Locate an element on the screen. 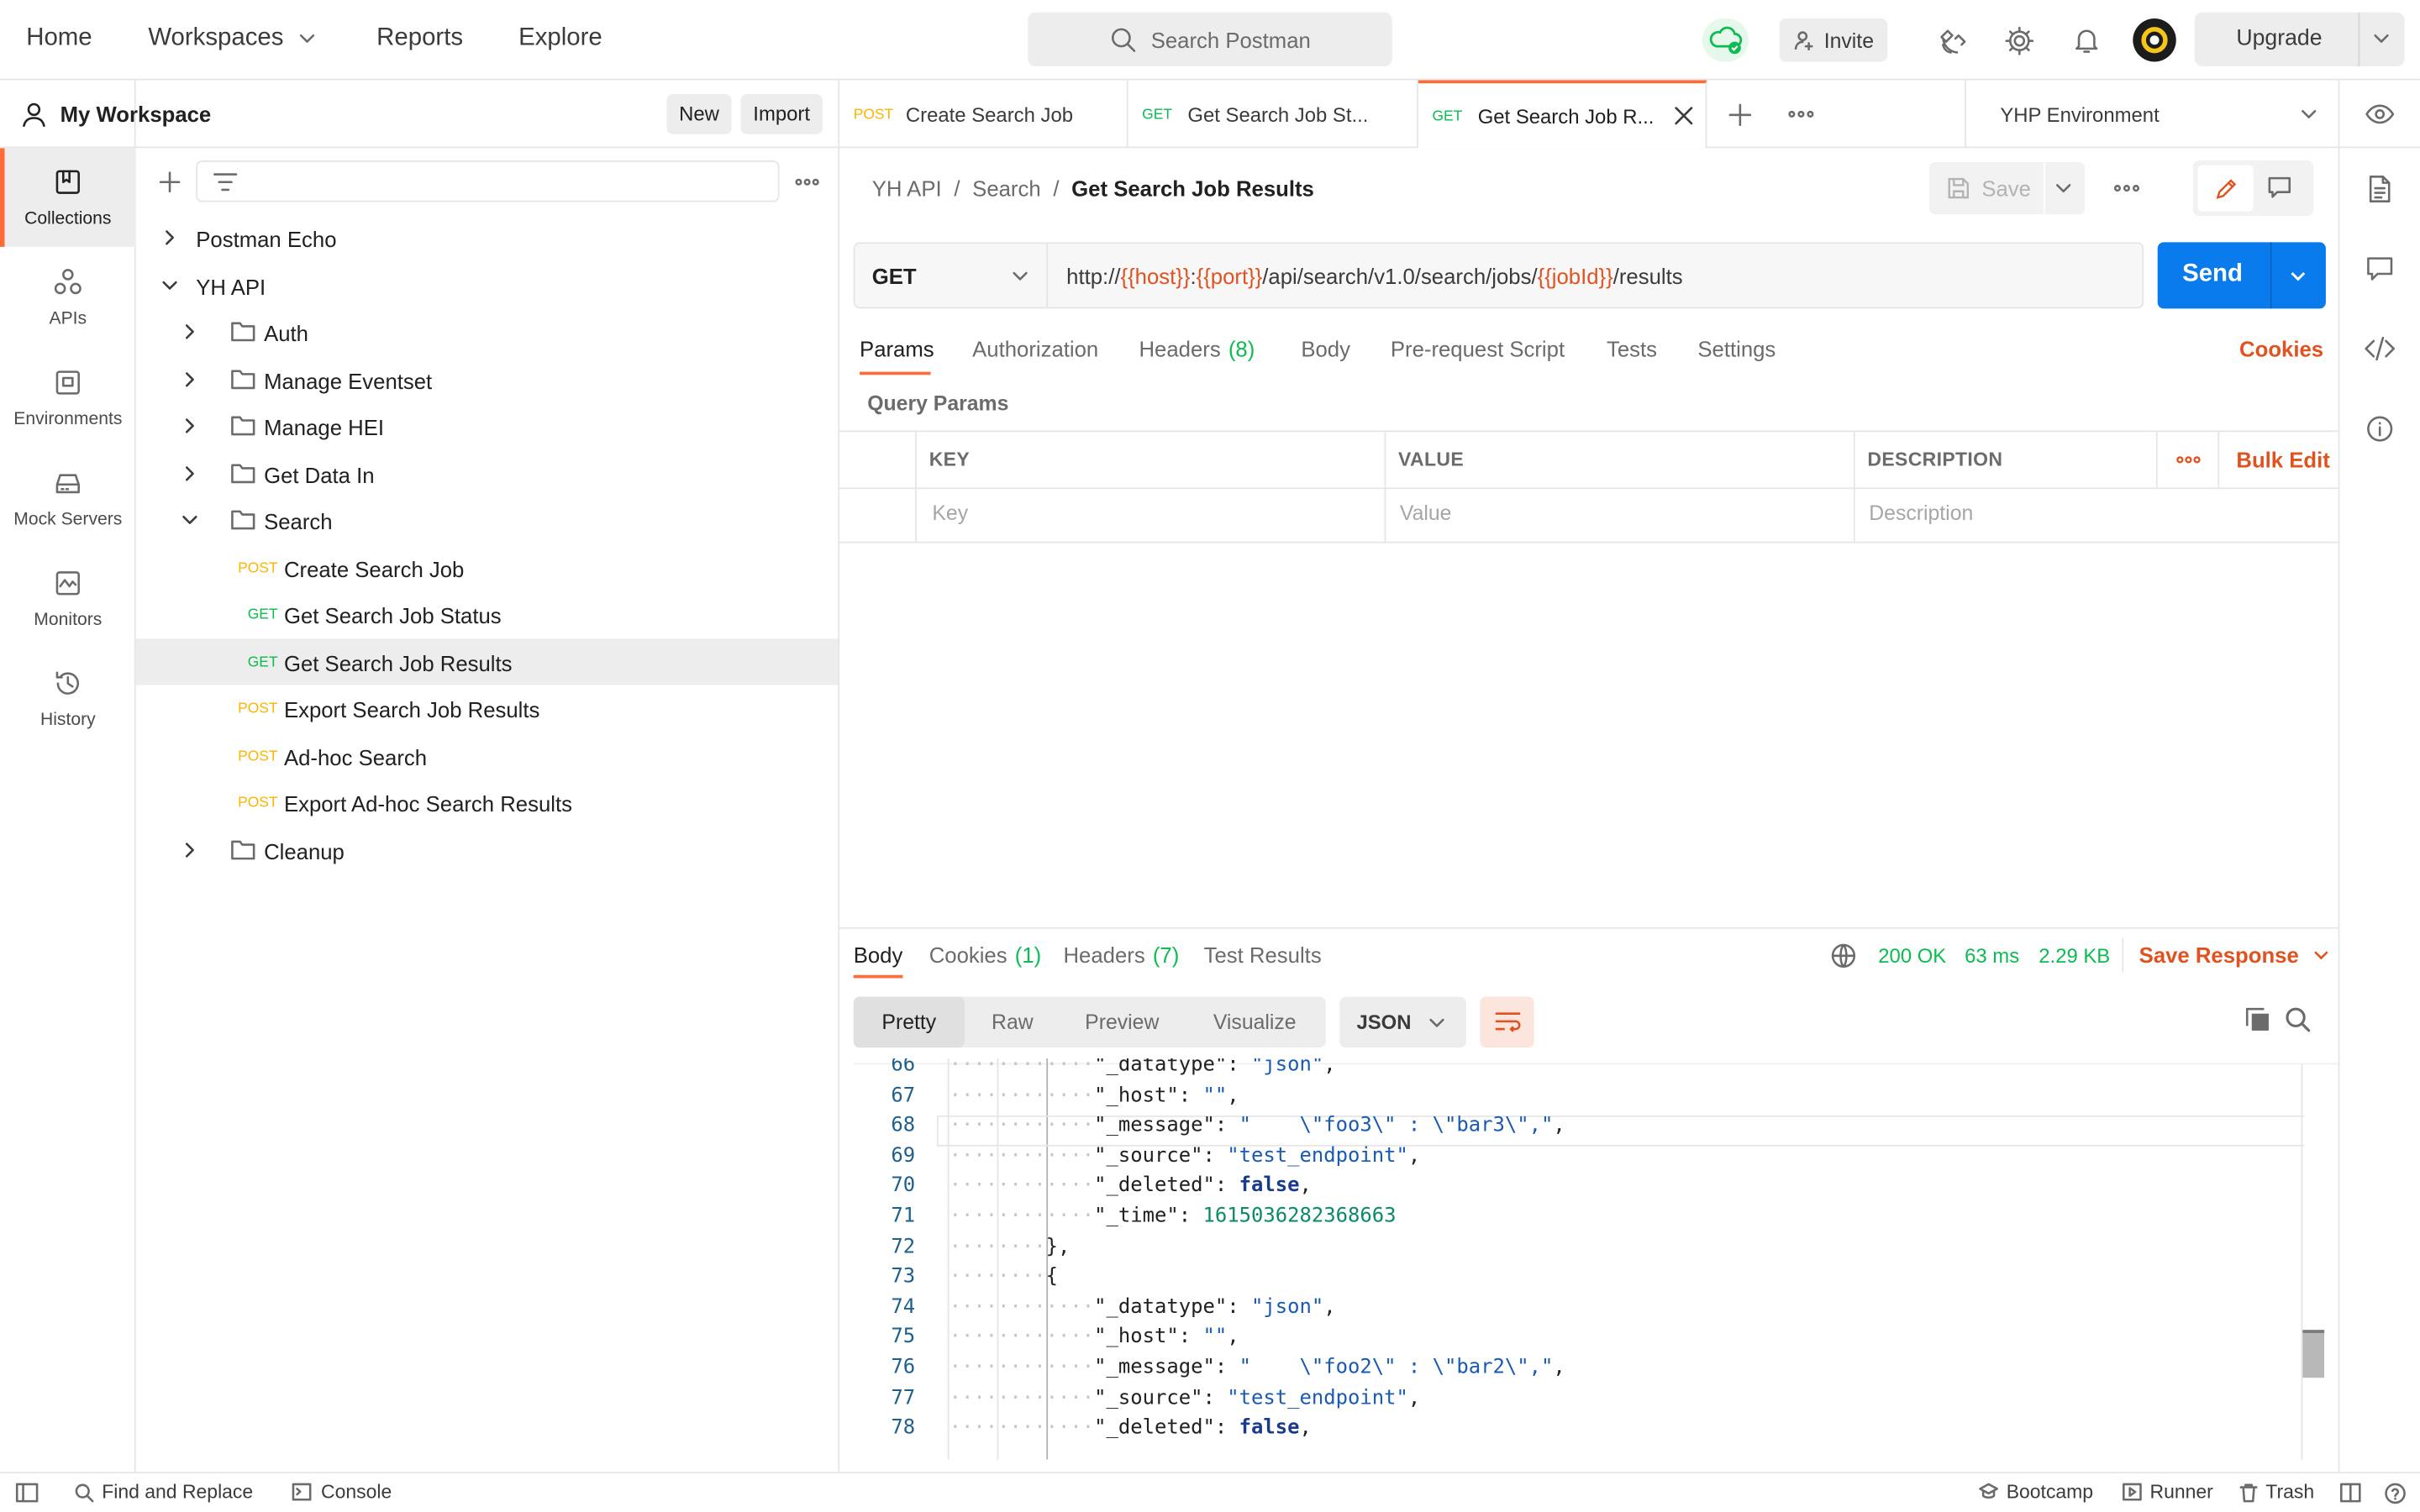  more-tabs-icon is located at coordinates (1801, 114).